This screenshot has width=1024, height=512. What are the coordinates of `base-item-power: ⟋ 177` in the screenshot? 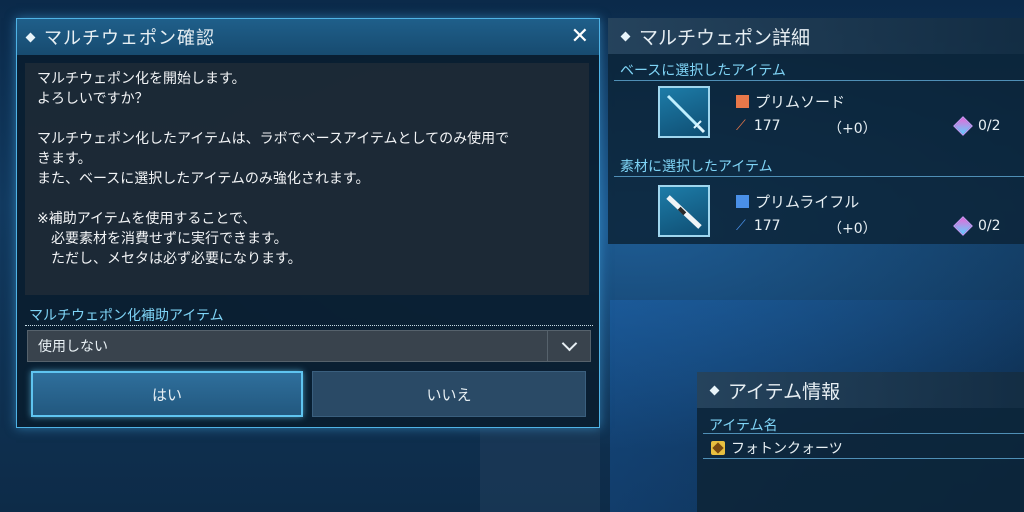 It's located at (758, 126).